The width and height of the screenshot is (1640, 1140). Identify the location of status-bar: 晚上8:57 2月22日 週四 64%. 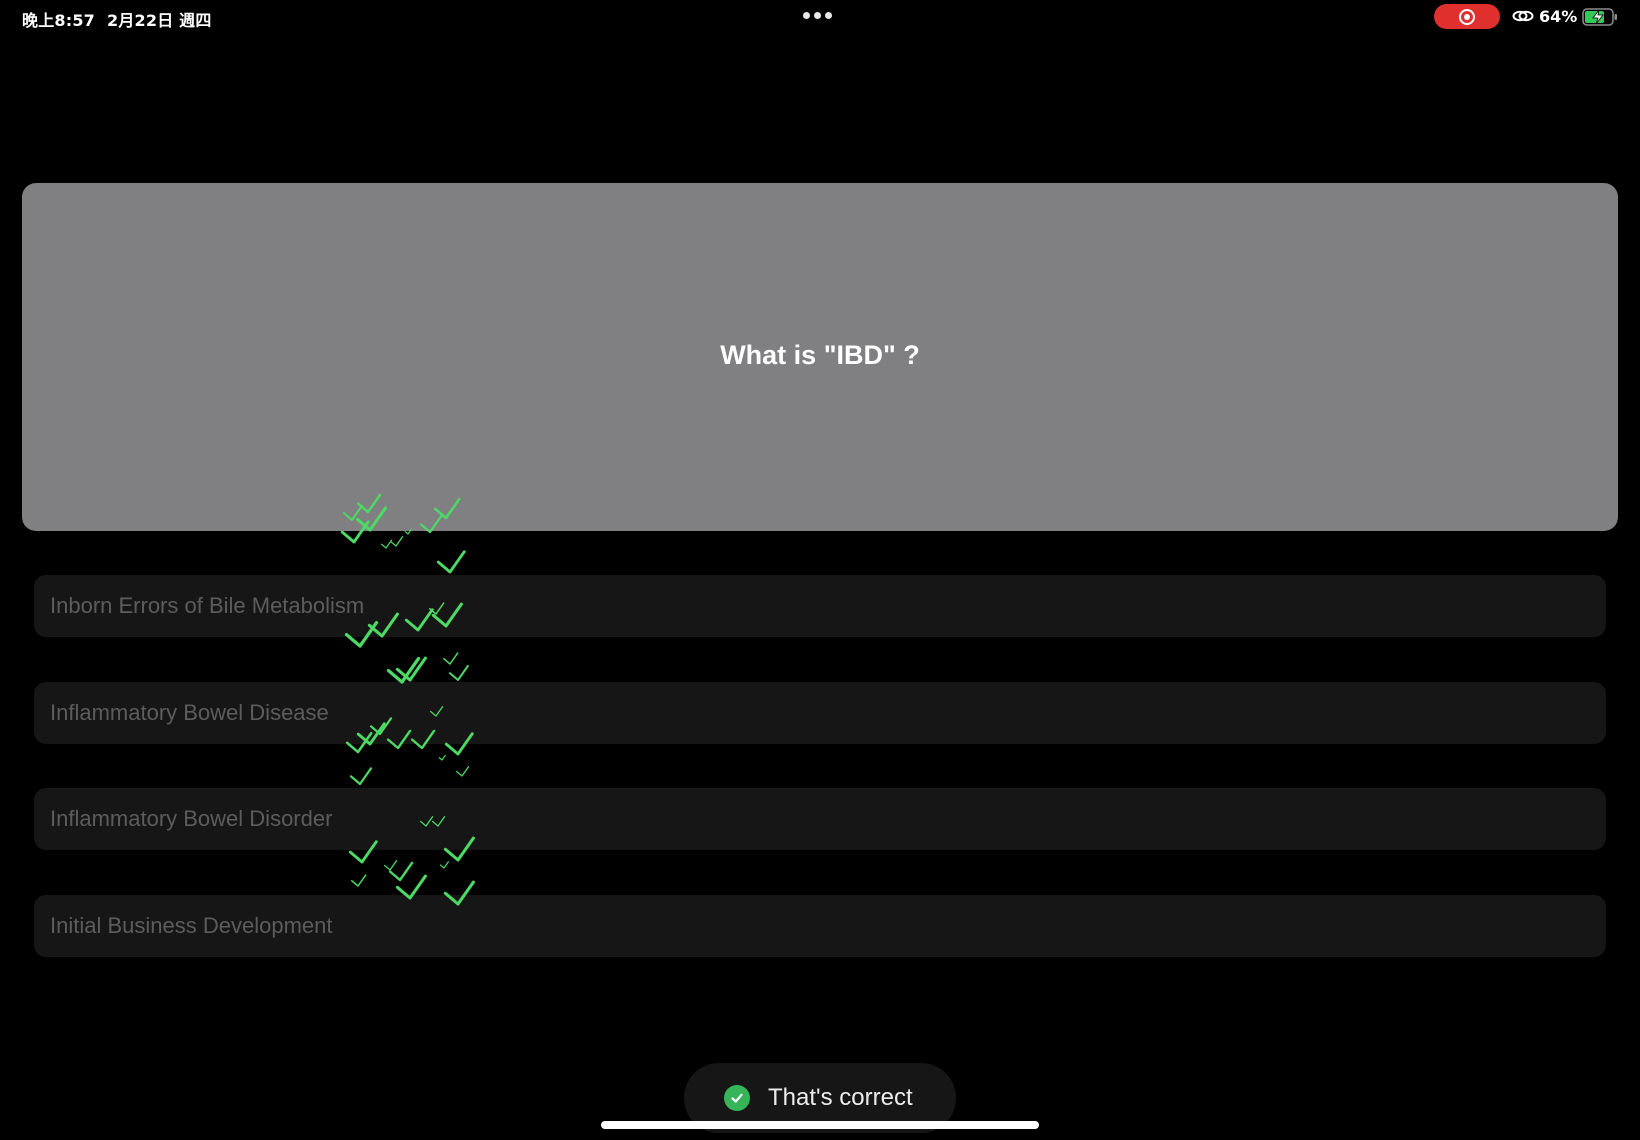
(820, 17).